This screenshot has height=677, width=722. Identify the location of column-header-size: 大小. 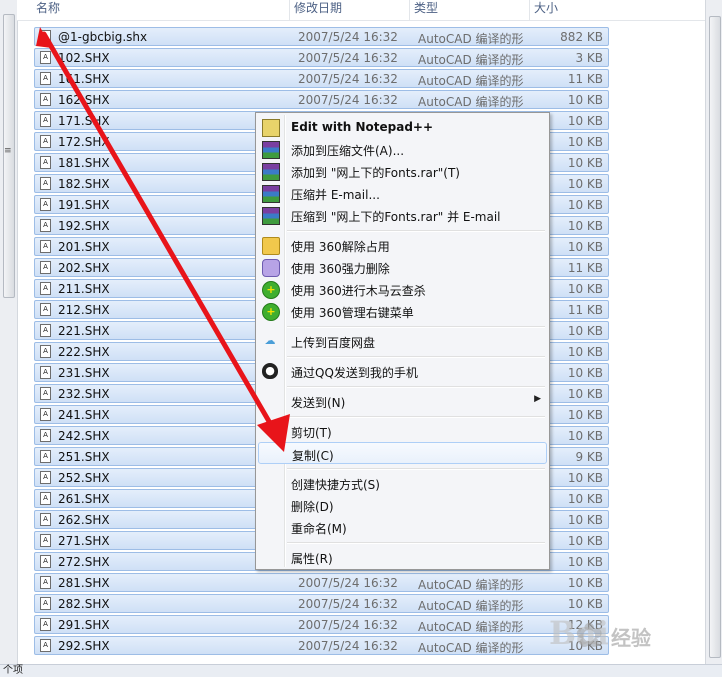
(570, 10).